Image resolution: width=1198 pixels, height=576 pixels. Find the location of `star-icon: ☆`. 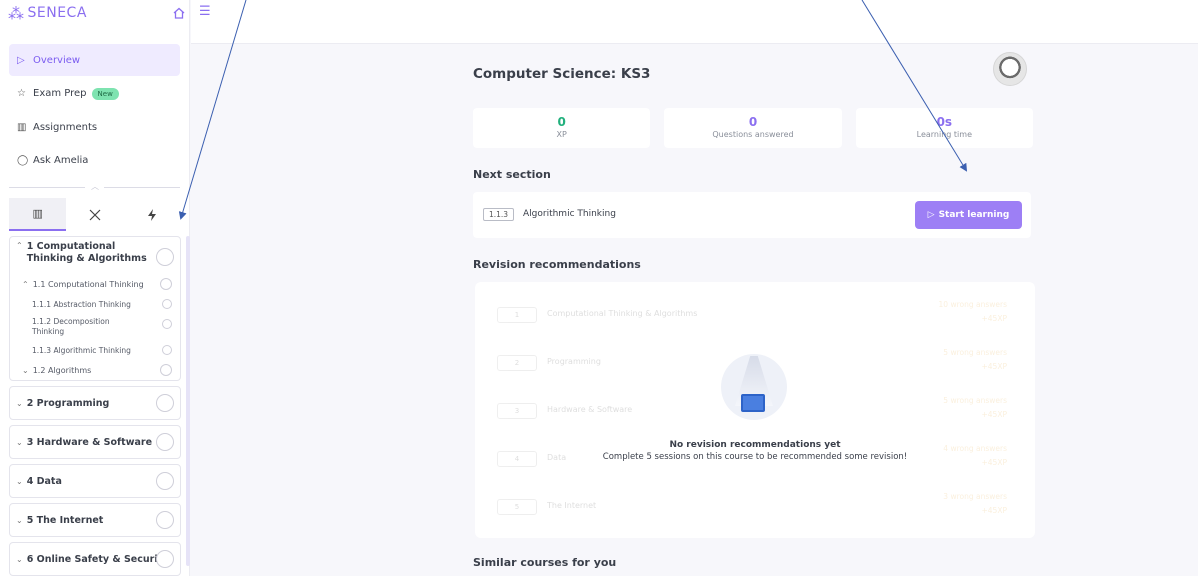

star-icon: ☆ is located at coordinates (21, 94).